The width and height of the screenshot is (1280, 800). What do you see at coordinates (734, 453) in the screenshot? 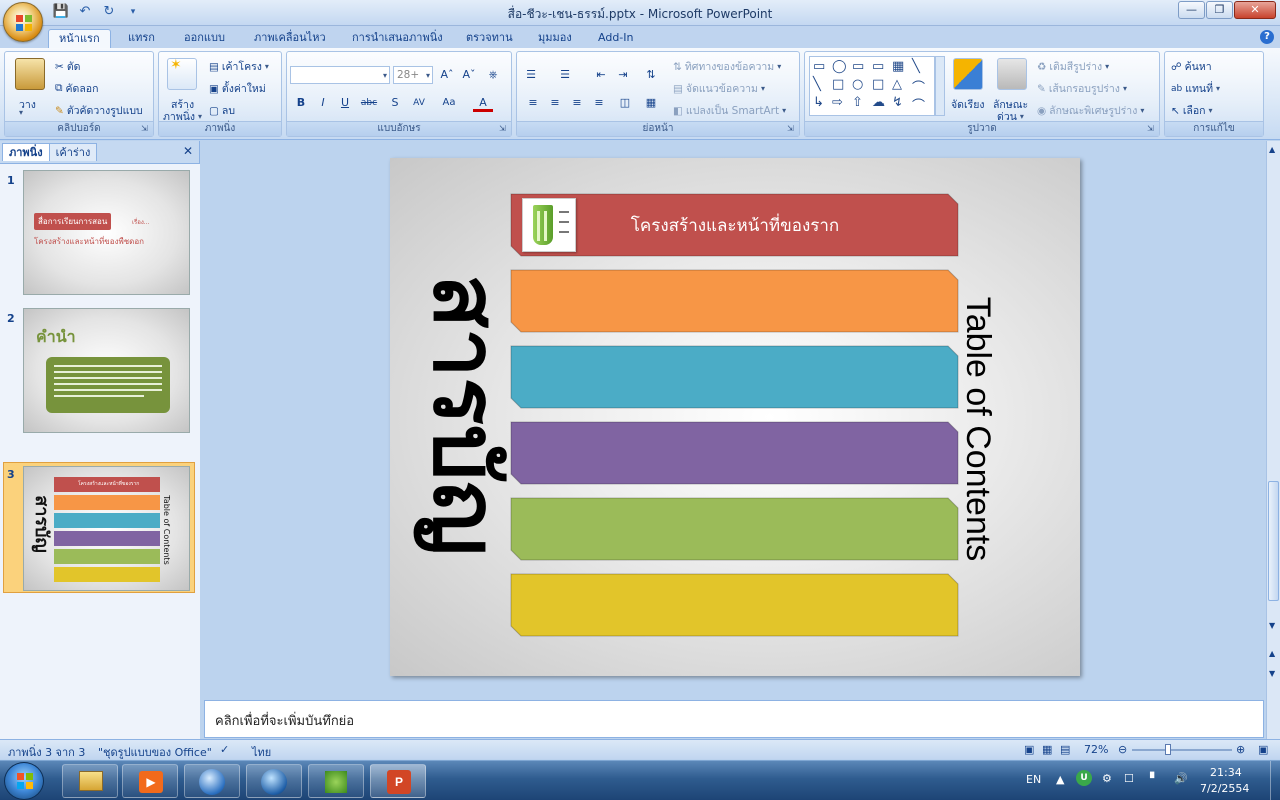
I see `contents-item-4-bar` at bounding box center [734, 453].